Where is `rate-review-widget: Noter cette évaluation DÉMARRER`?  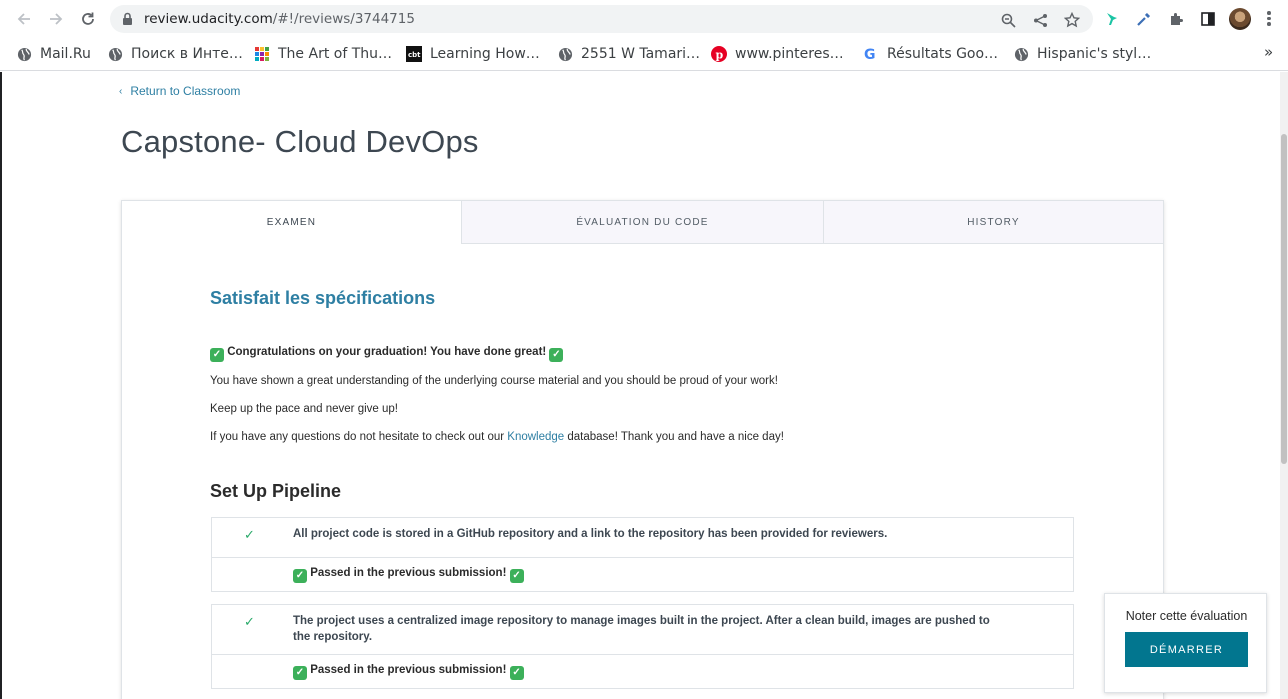 rate-review-widget: Noter cette évaluation DÉMARRER is located at coordinates (1185, 643).